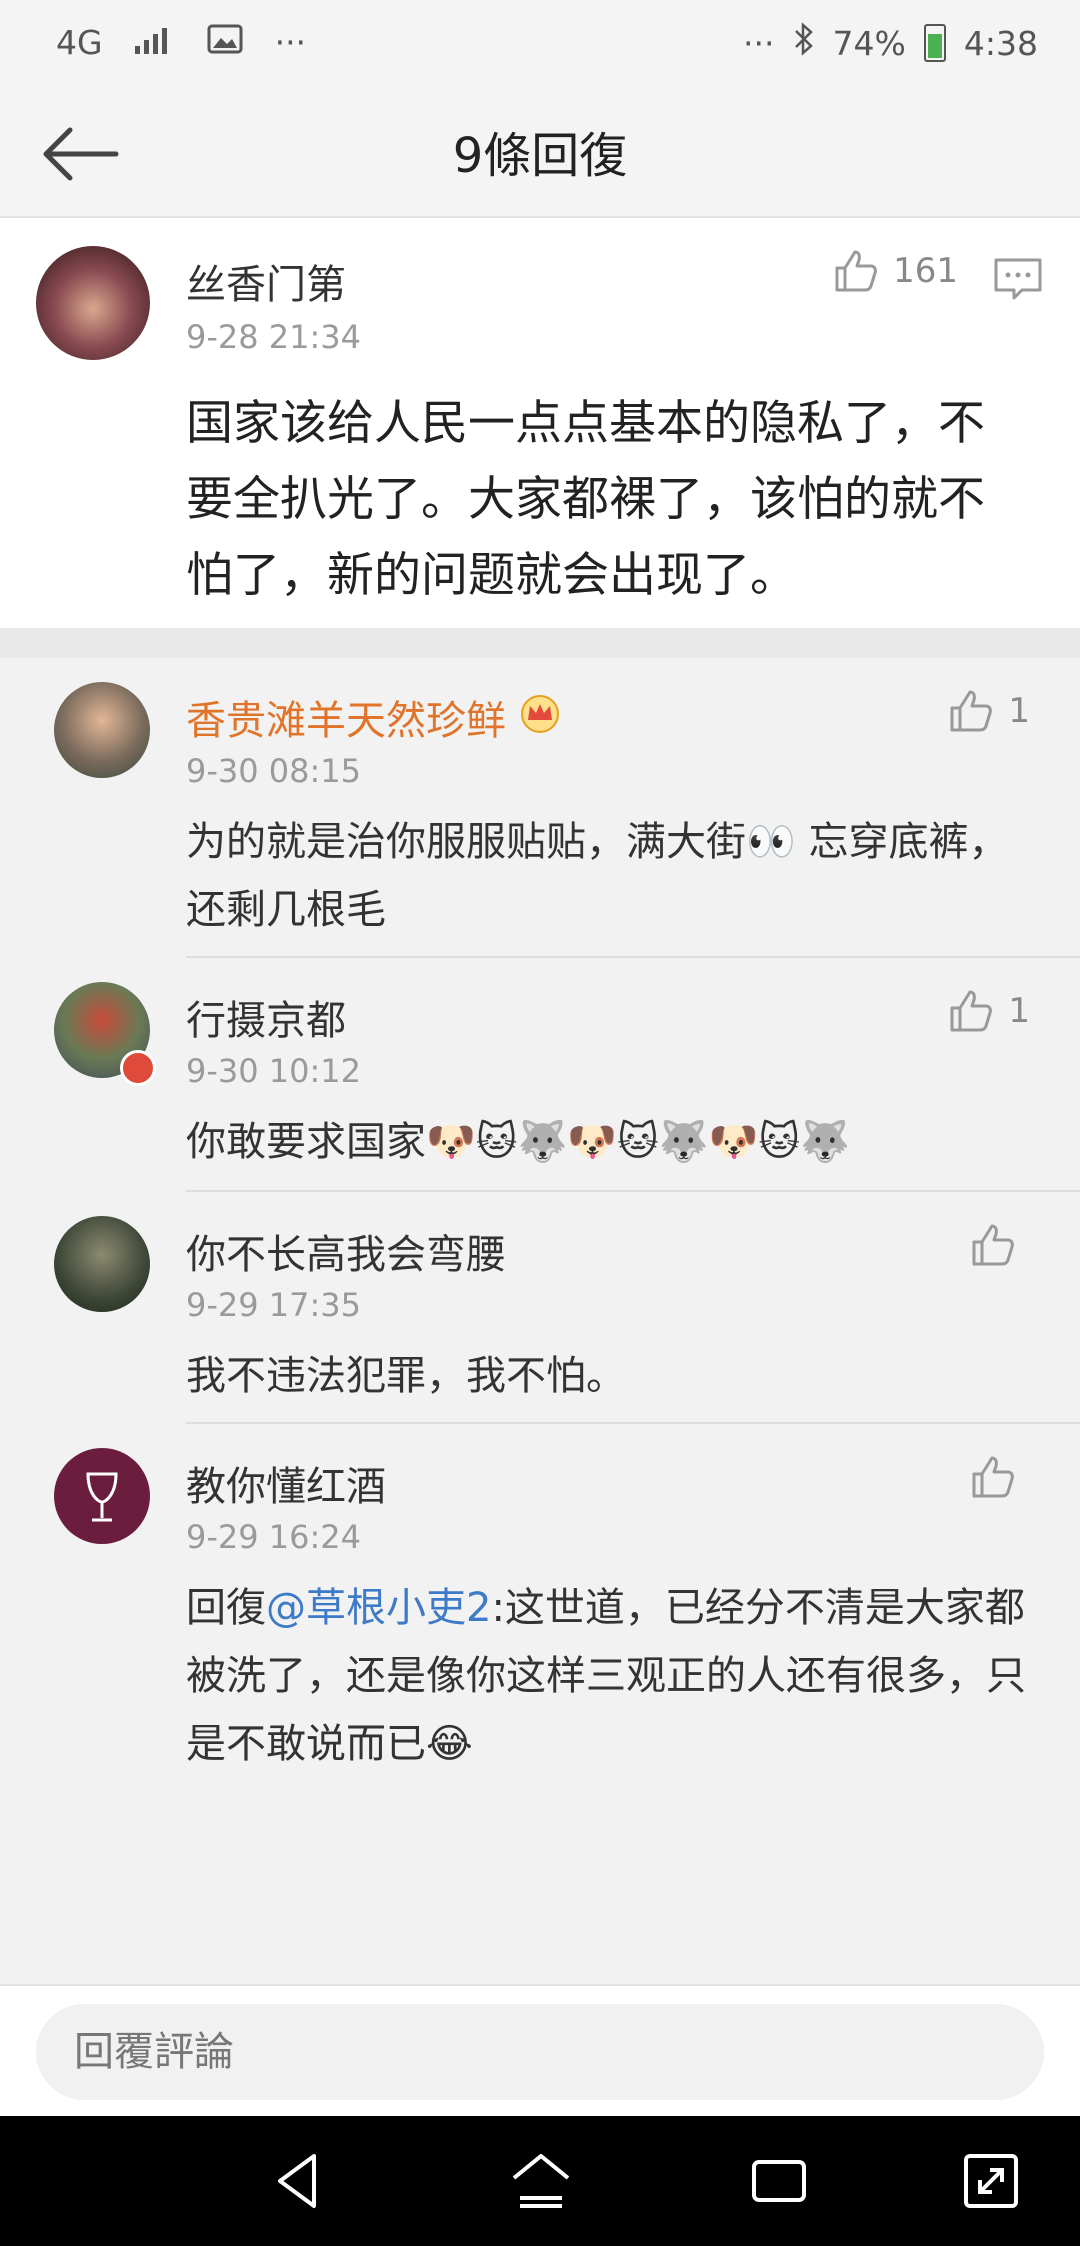  Describe the element at coordinates (266, 1017) in the screenshot. I see `reply-username: 行摄京都` at that location.